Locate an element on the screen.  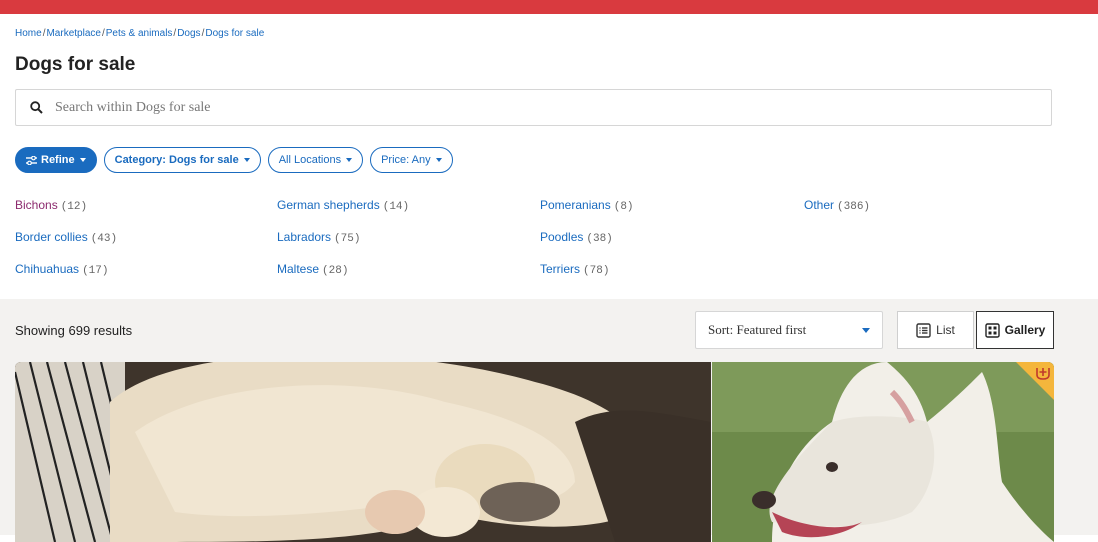
breadcrumb-dogs: Dogs is located at coordinates (188, 33).